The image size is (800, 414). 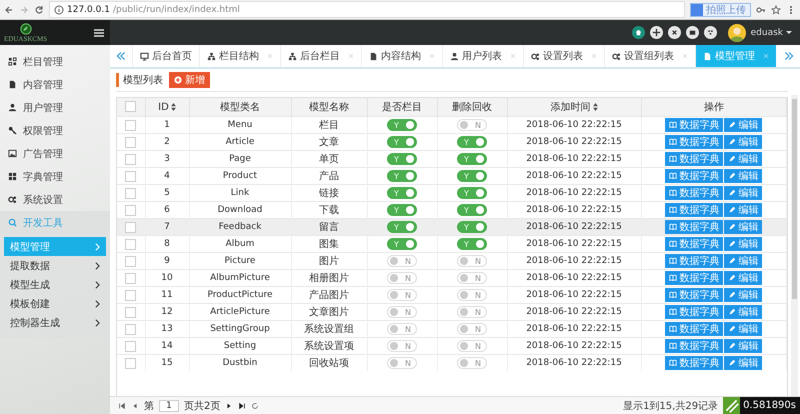 I want to click on submenu-item: 提取数据, so click(x=55, y=265).